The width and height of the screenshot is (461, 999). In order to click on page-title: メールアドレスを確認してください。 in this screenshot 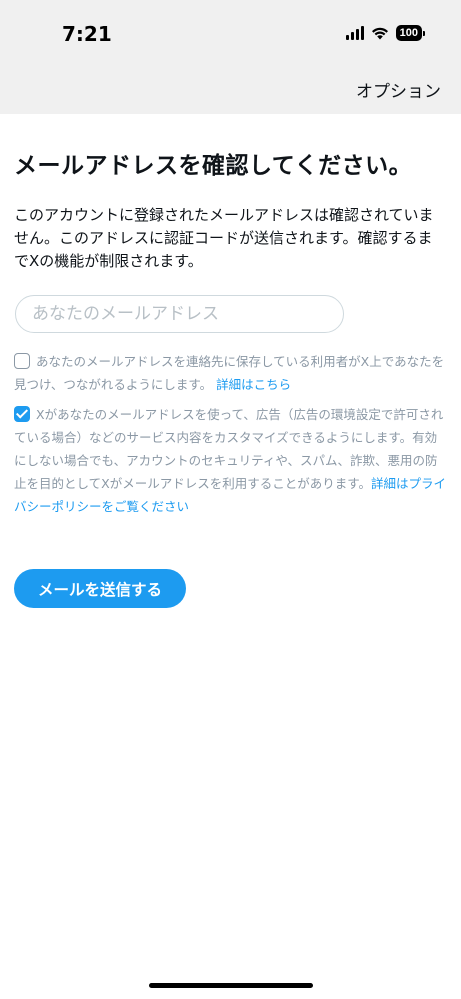, I will do `click(213, 166)`.